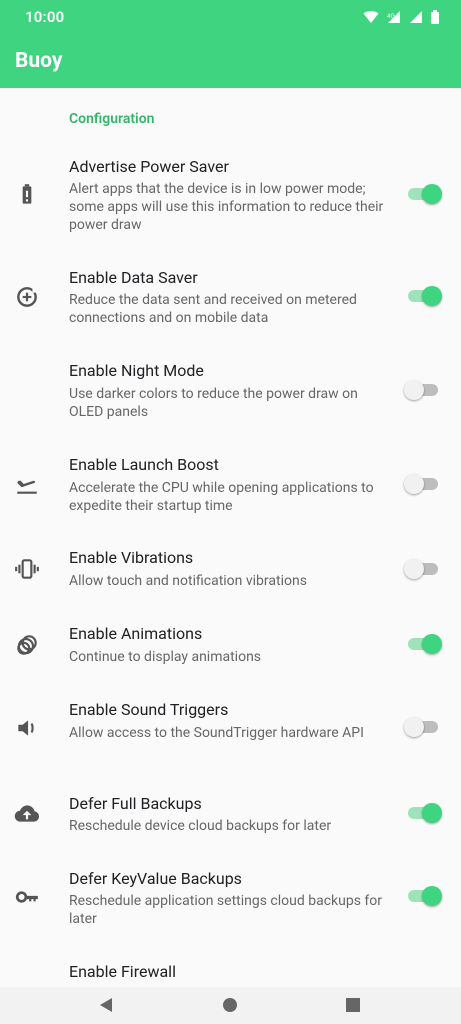 This screenshot has width=461, height=1024. Describe the element at coordinates (391, 17) in the screenshot. I see `svg-text: 4G` at that location.